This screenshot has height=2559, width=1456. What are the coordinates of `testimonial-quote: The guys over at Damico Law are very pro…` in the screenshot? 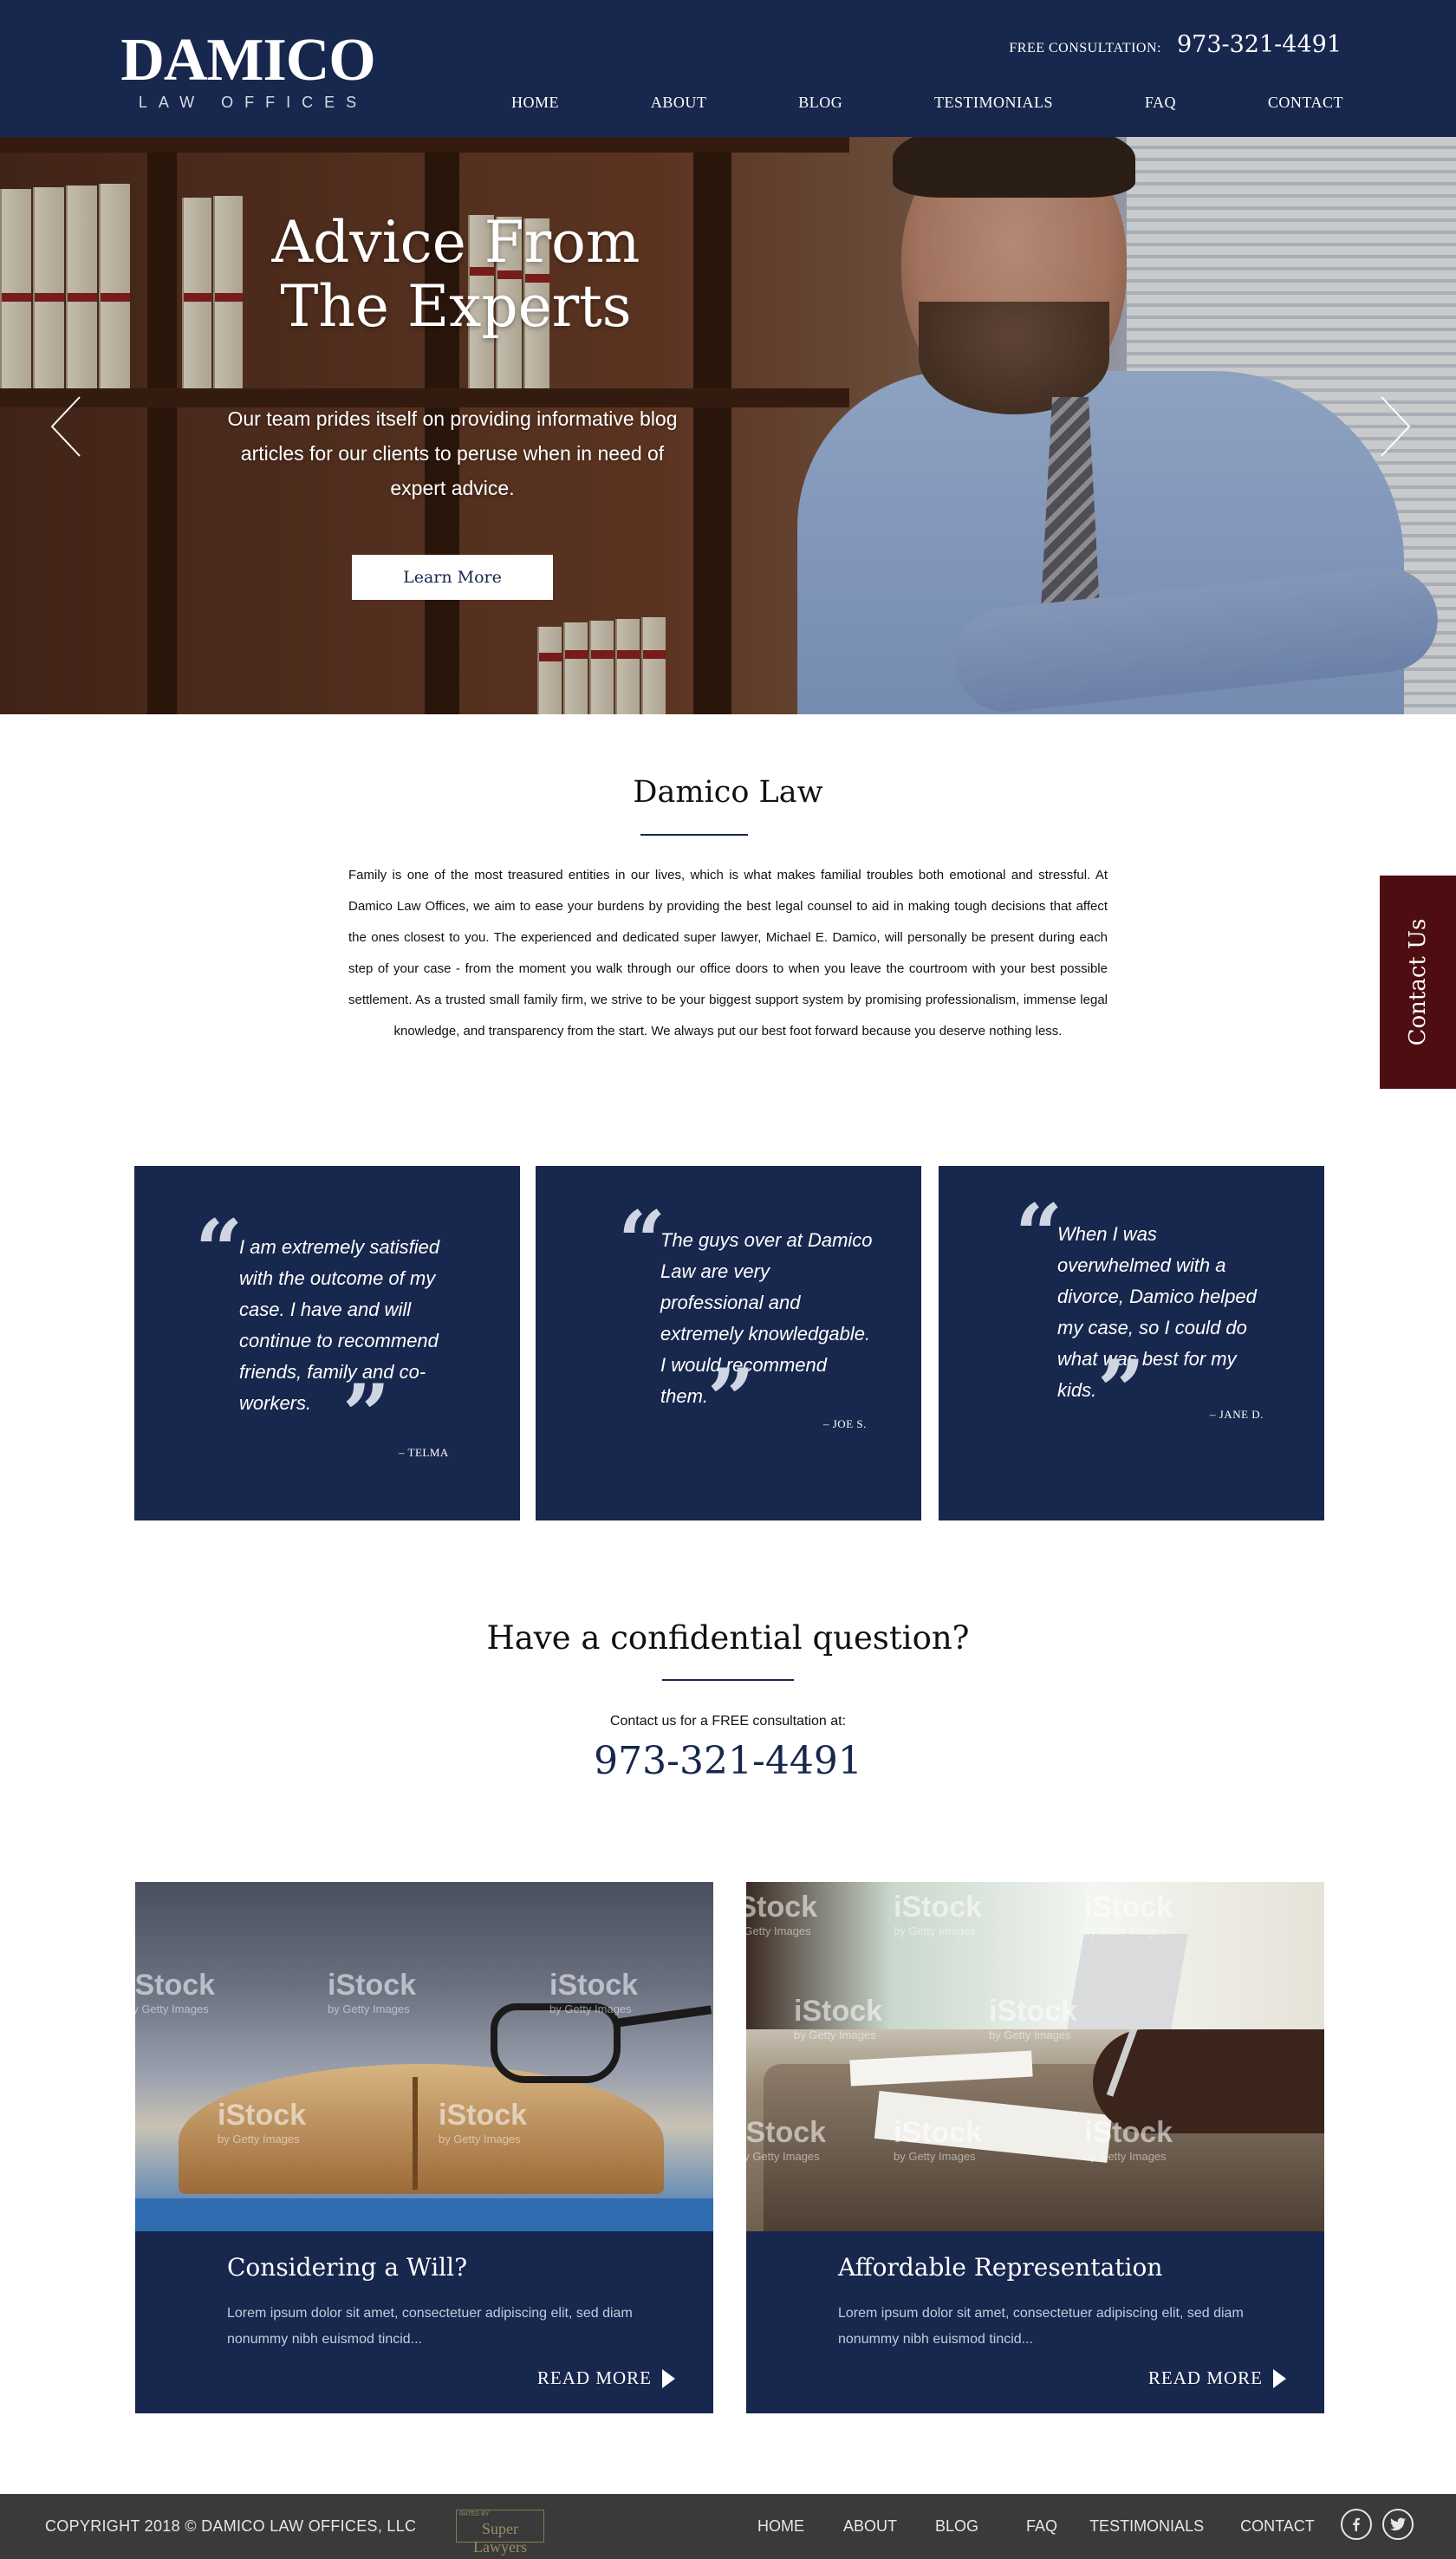 It's located at (766, 1318).